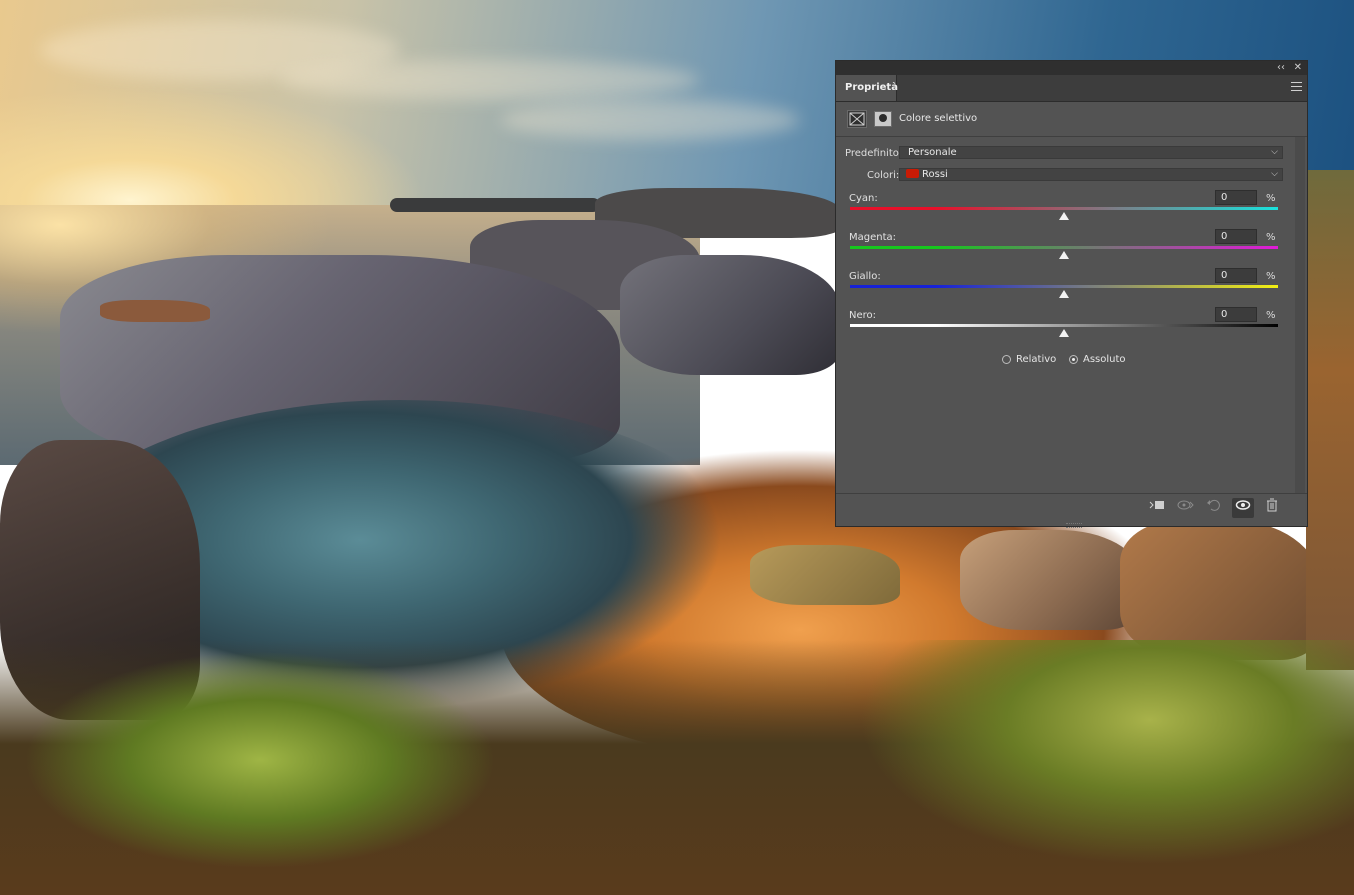 This screenshot has height=895, width=1354. What do you see at coordinates (1243, 508) in the screenshot?
I see `visibility-eye-icon` at bounding box center [1243, 508].